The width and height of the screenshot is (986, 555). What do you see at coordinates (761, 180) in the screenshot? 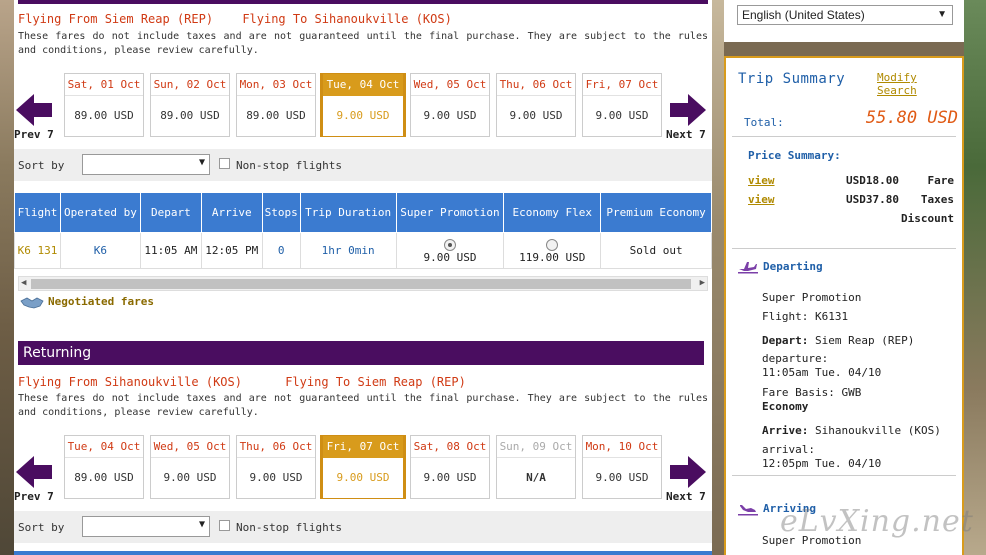
I see `view-fare-link: view` at bounding box center [761, 180].